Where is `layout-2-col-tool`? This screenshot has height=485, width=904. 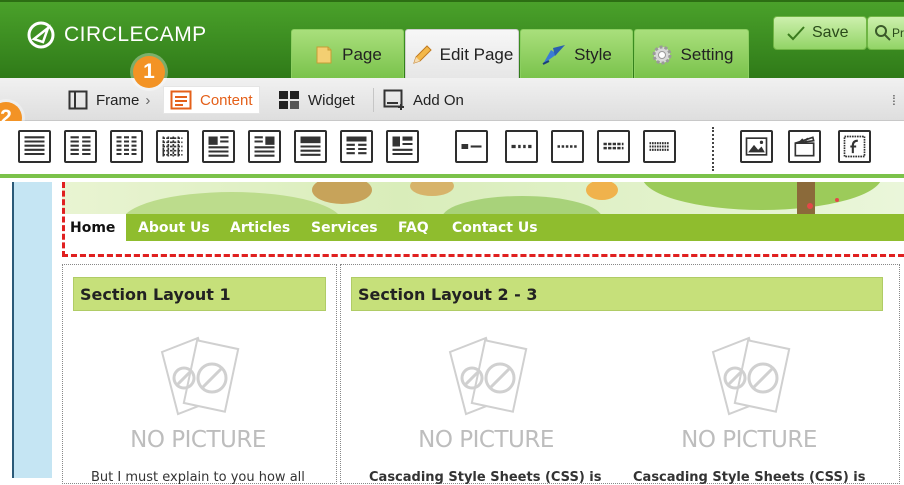
layout-2-col-tool is located at coordinates (80, 146).